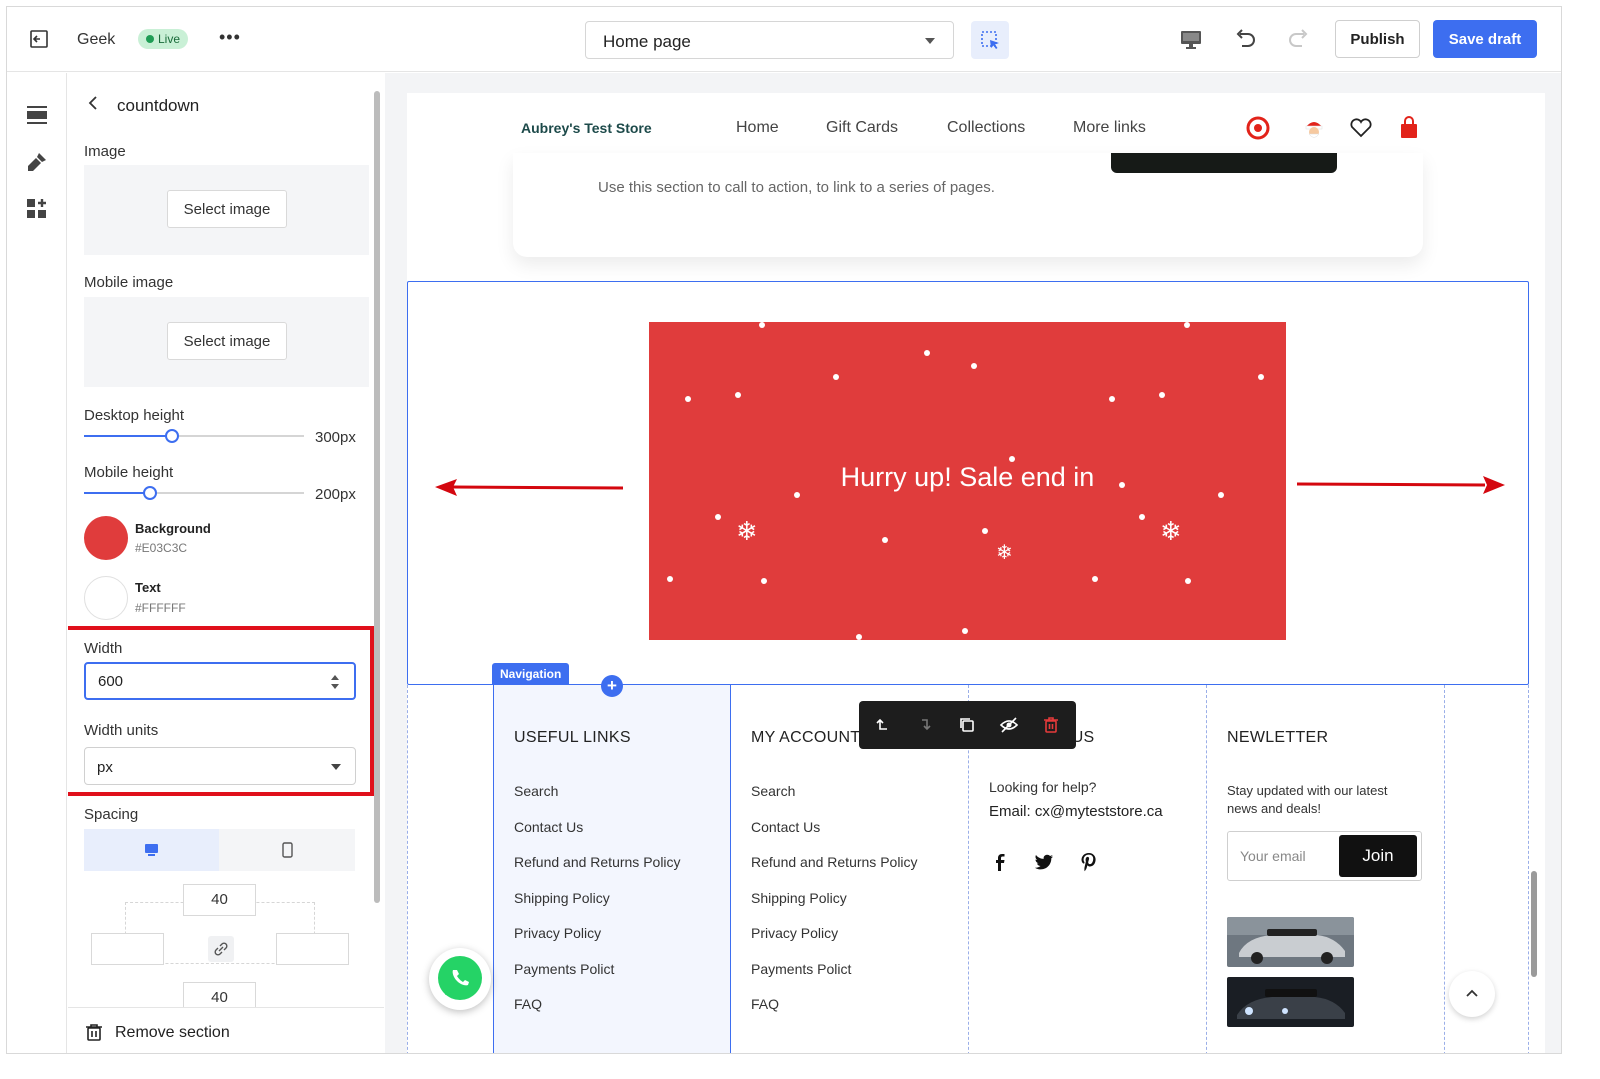  I want to click on add-section-button: +, so click(612, 686).